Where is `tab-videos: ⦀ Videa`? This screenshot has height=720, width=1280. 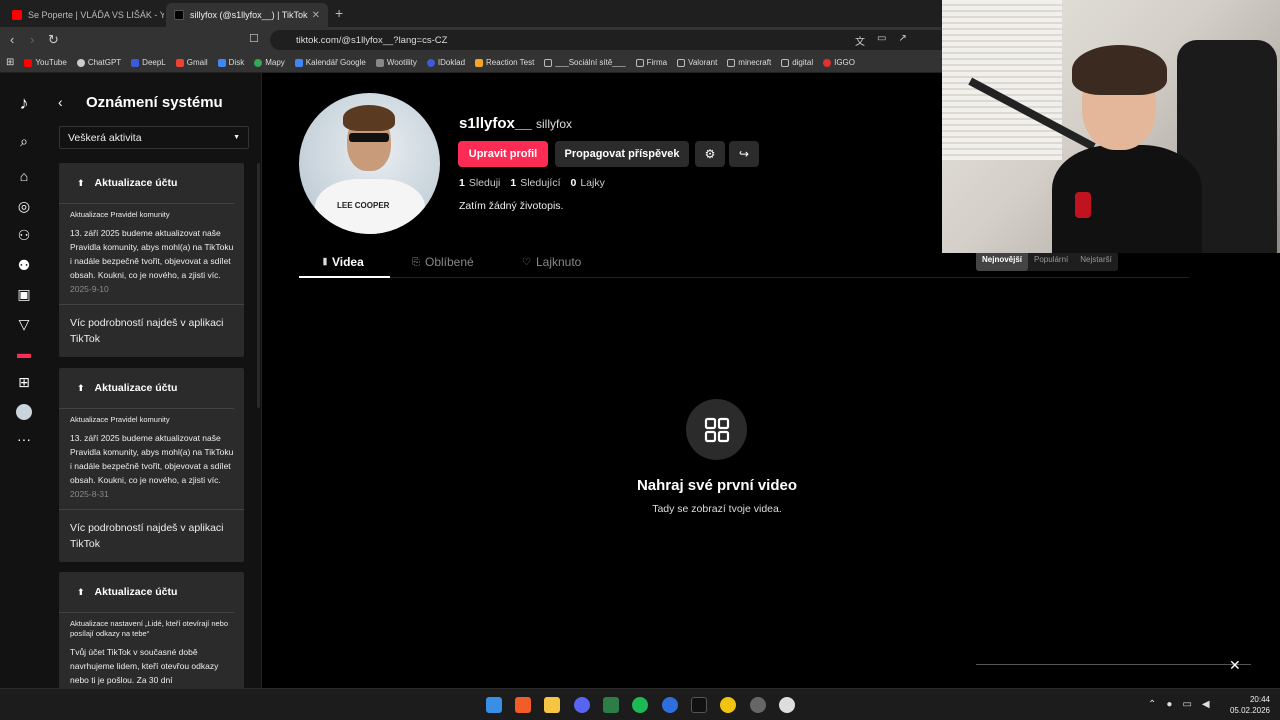 tab-videos: ⦀ Videa is located at coordinates (343, 262).